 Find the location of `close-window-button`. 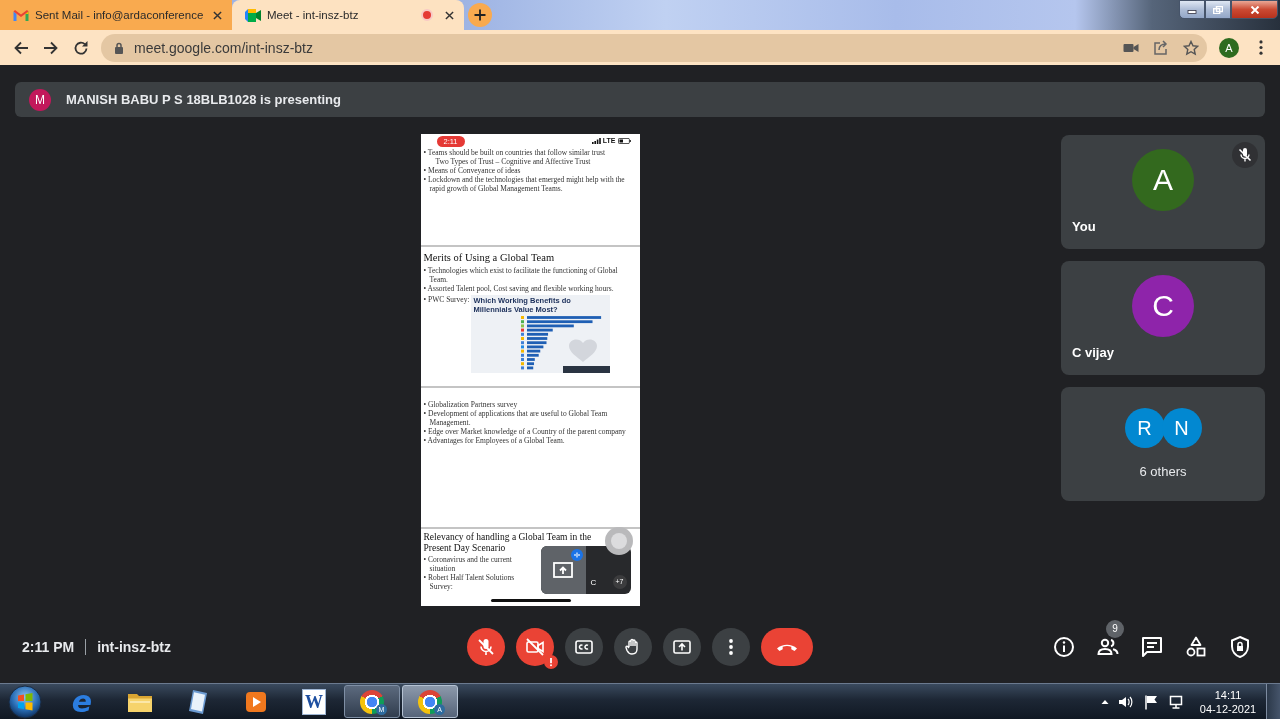

close-window-button is located at coordinates (1254, 9).